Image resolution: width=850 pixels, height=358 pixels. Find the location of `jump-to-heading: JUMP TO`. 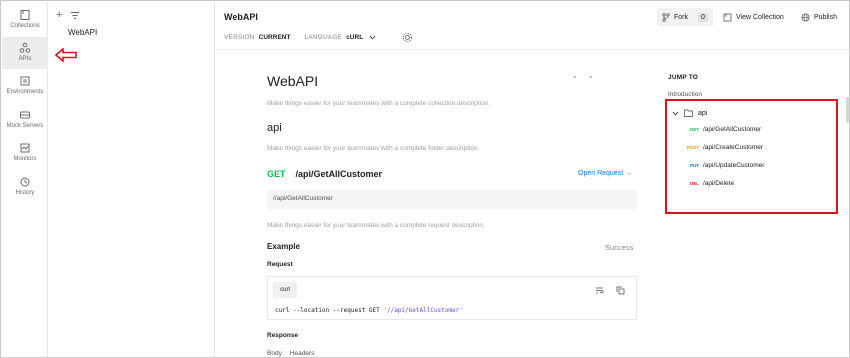

jump-to-heading: JUMP TO is located at coordinates (683, 77).